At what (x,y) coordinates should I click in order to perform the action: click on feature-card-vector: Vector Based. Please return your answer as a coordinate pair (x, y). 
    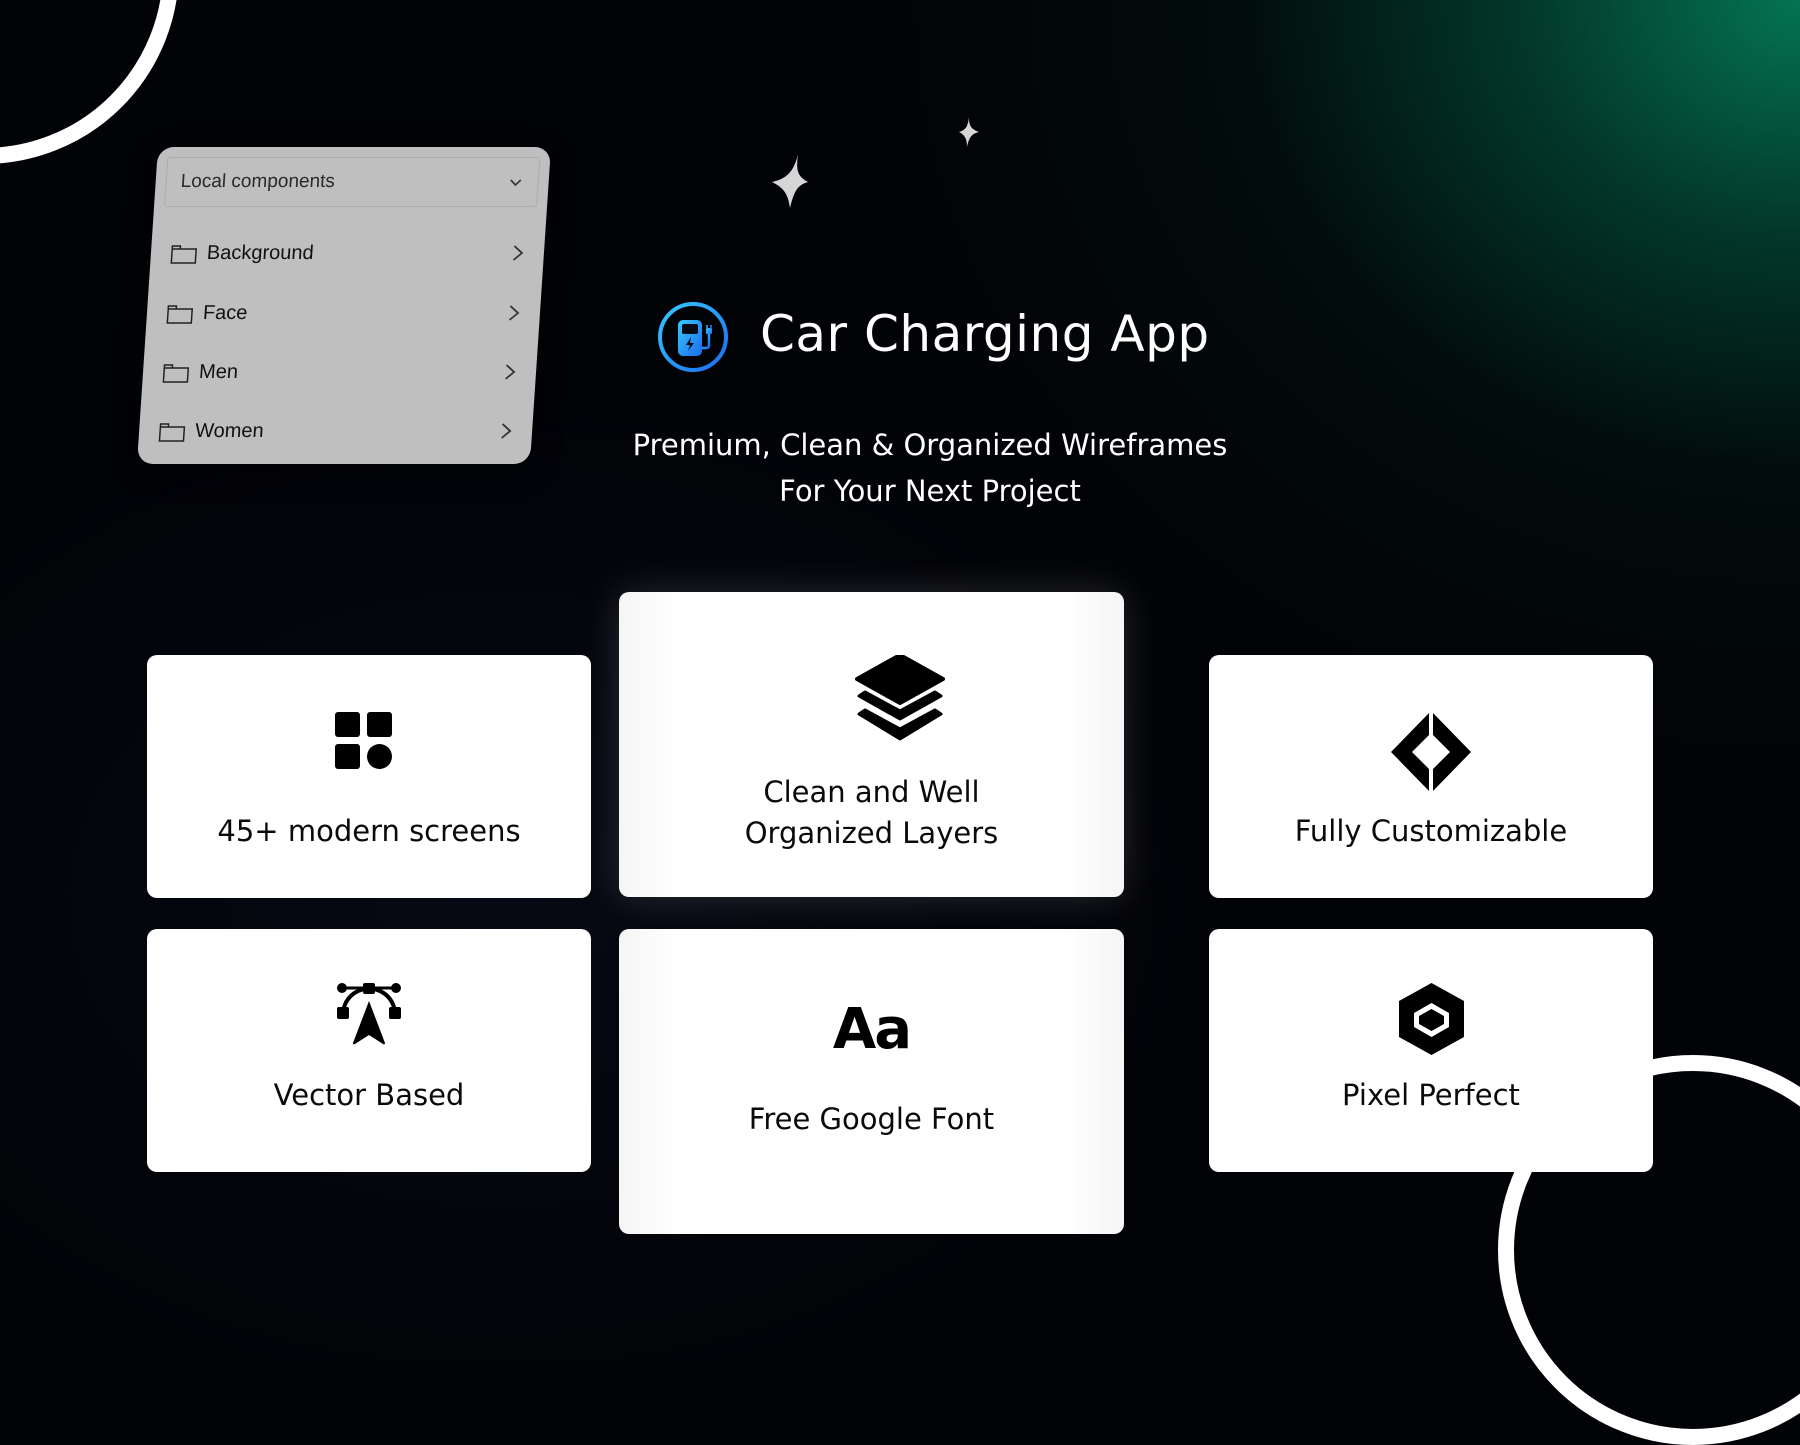
    Looking at the image, I should click on (369, 1050).